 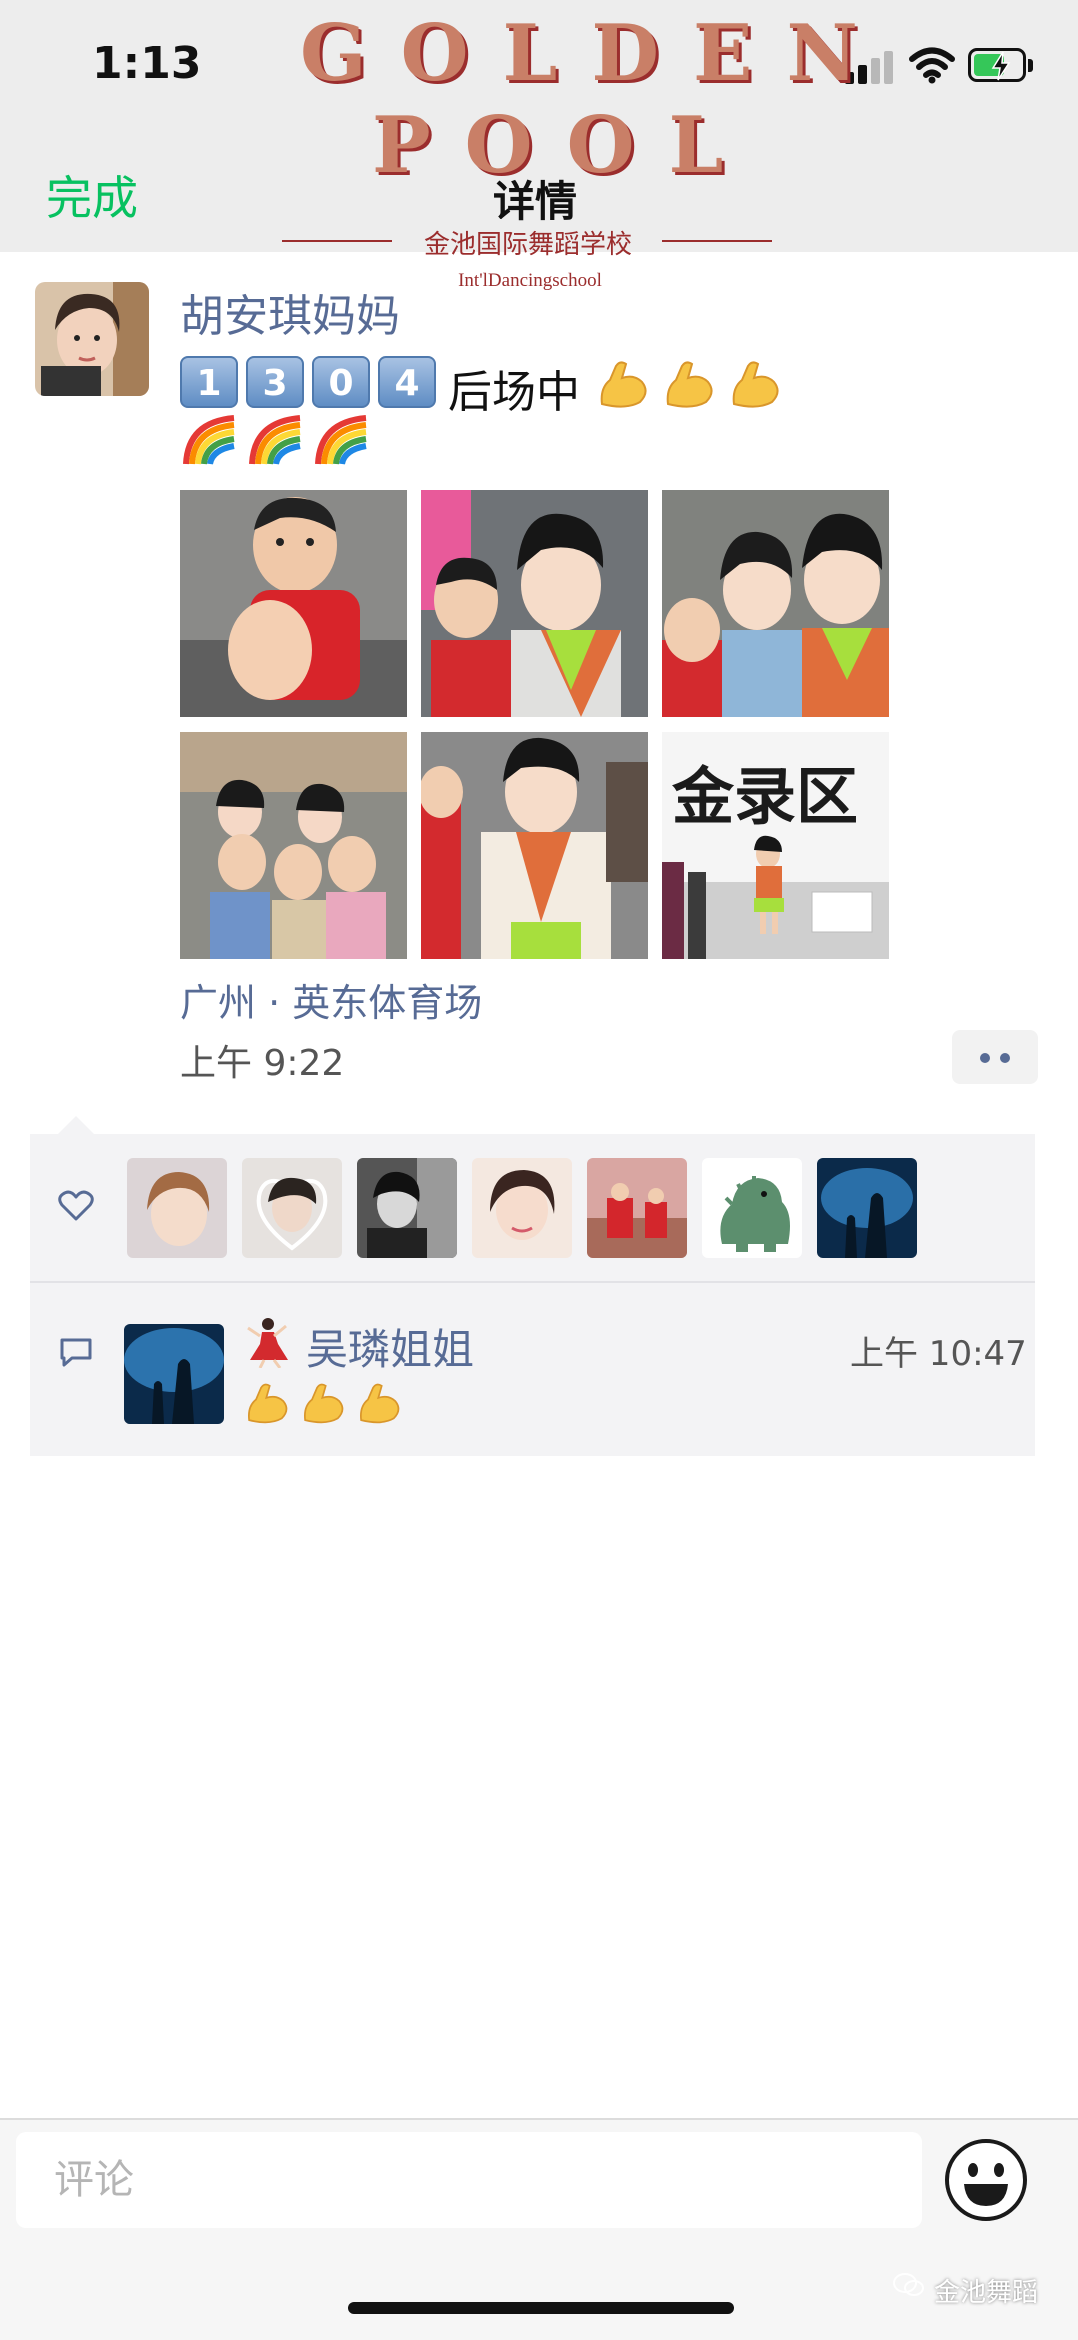 What do you see at coordinates (932, 65) in the screenshot?
I see `wifi-icon` at bounding box center [932, 65].